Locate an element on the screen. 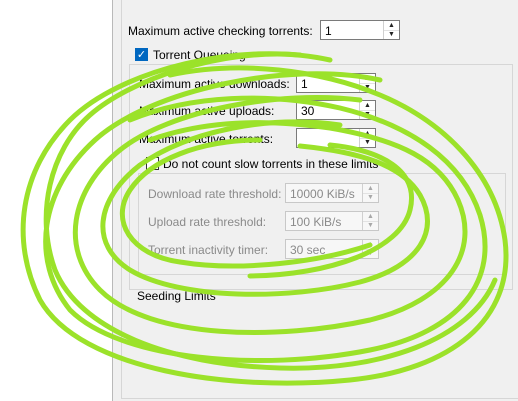  max-uploads-value: 30 is located at coordinates (308, 111).